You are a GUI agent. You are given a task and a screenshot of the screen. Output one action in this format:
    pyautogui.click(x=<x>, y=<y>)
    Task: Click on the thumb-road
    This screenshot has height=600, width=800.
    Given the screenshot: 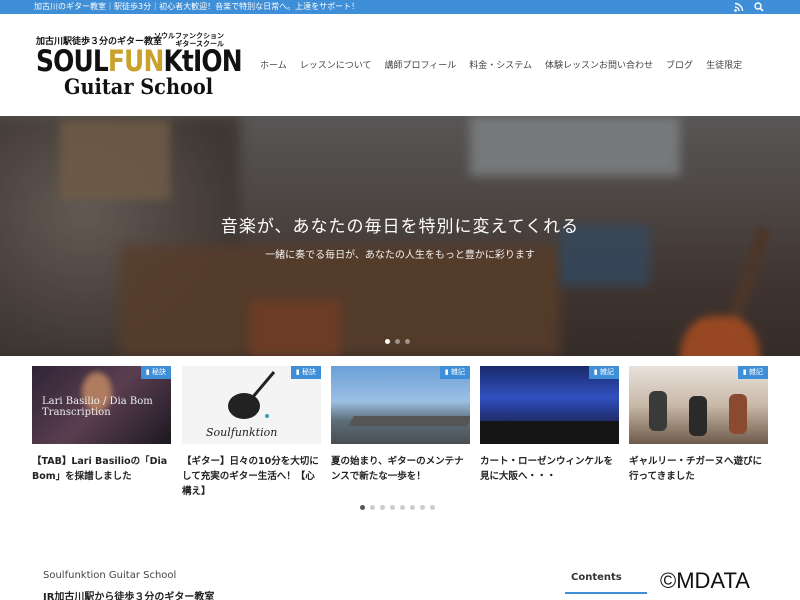 What is the action you would take?
    pyautogui.click(x=409, y=421)
    